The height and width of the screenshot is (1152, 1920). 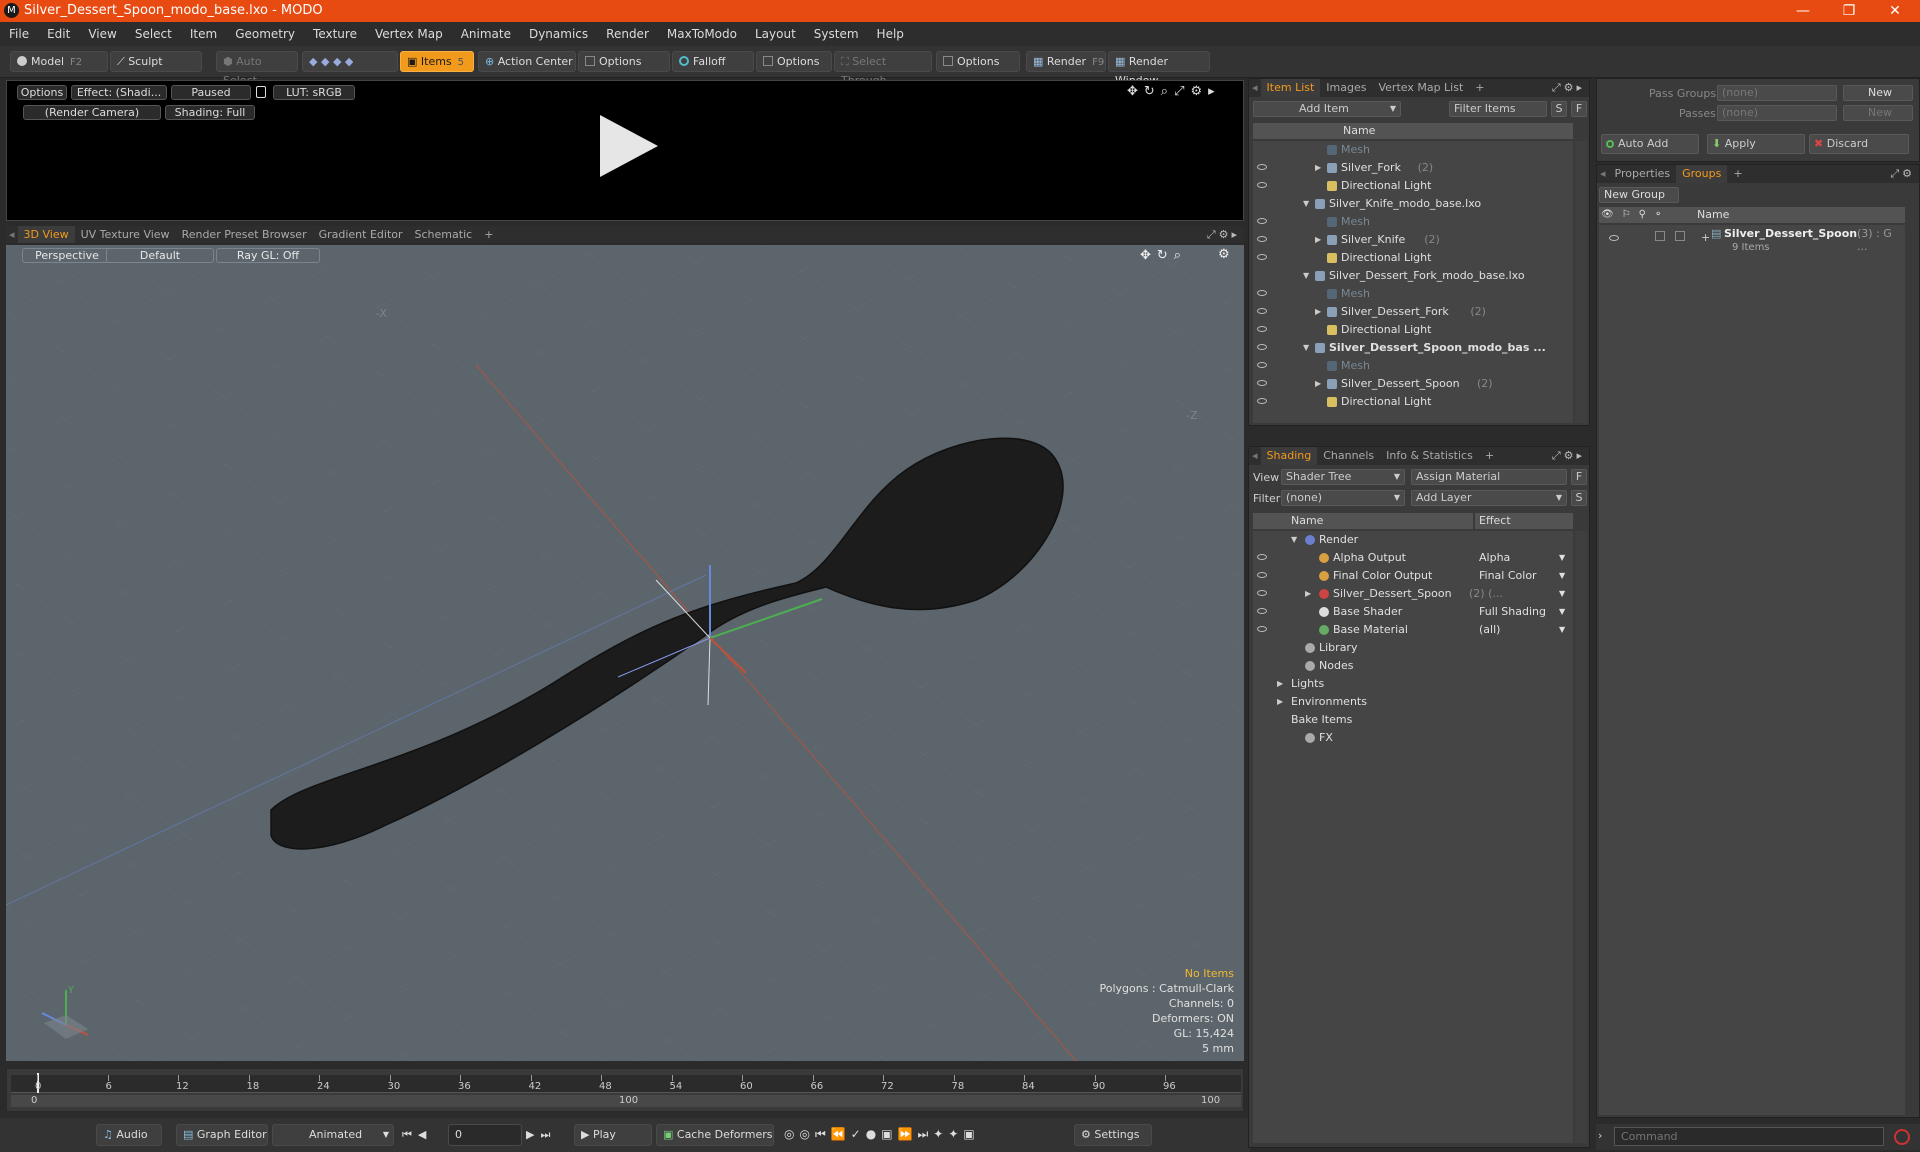 I want to click on pass-groups-dropdown: (none), so click(x=1777, y=93).